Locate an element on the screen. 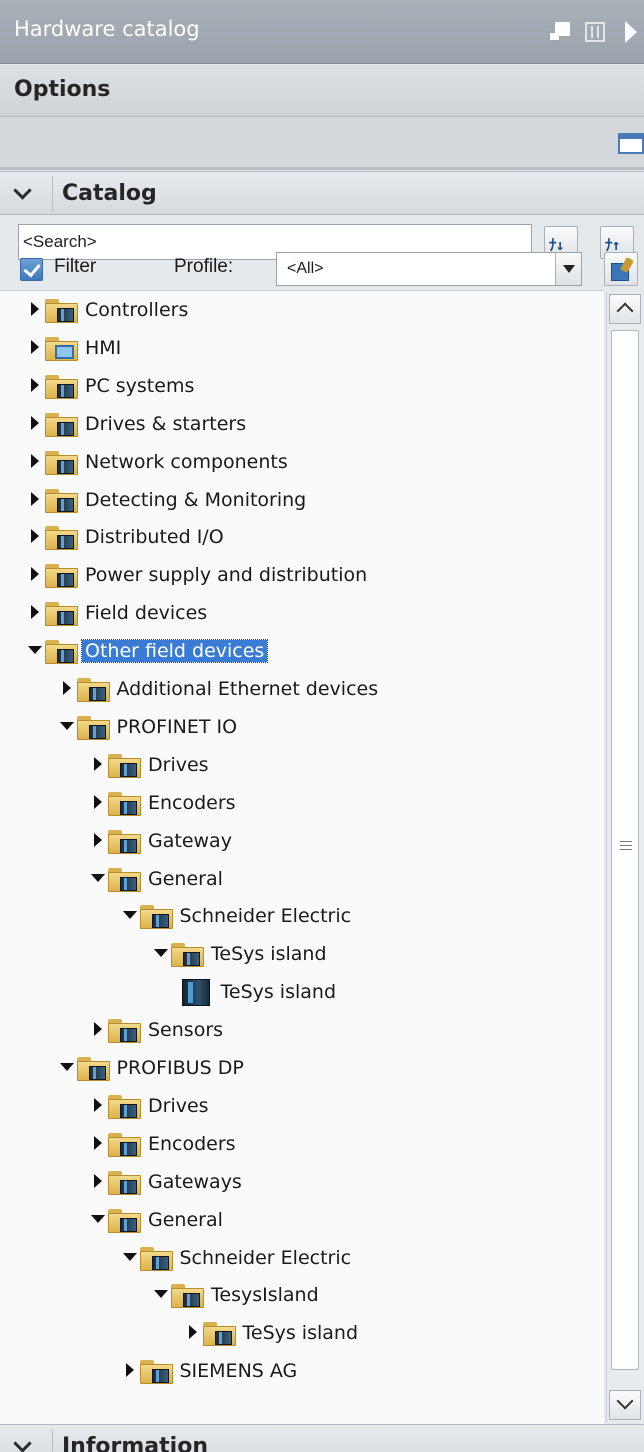  scroll-thumb is located at coordinates (625, 850).